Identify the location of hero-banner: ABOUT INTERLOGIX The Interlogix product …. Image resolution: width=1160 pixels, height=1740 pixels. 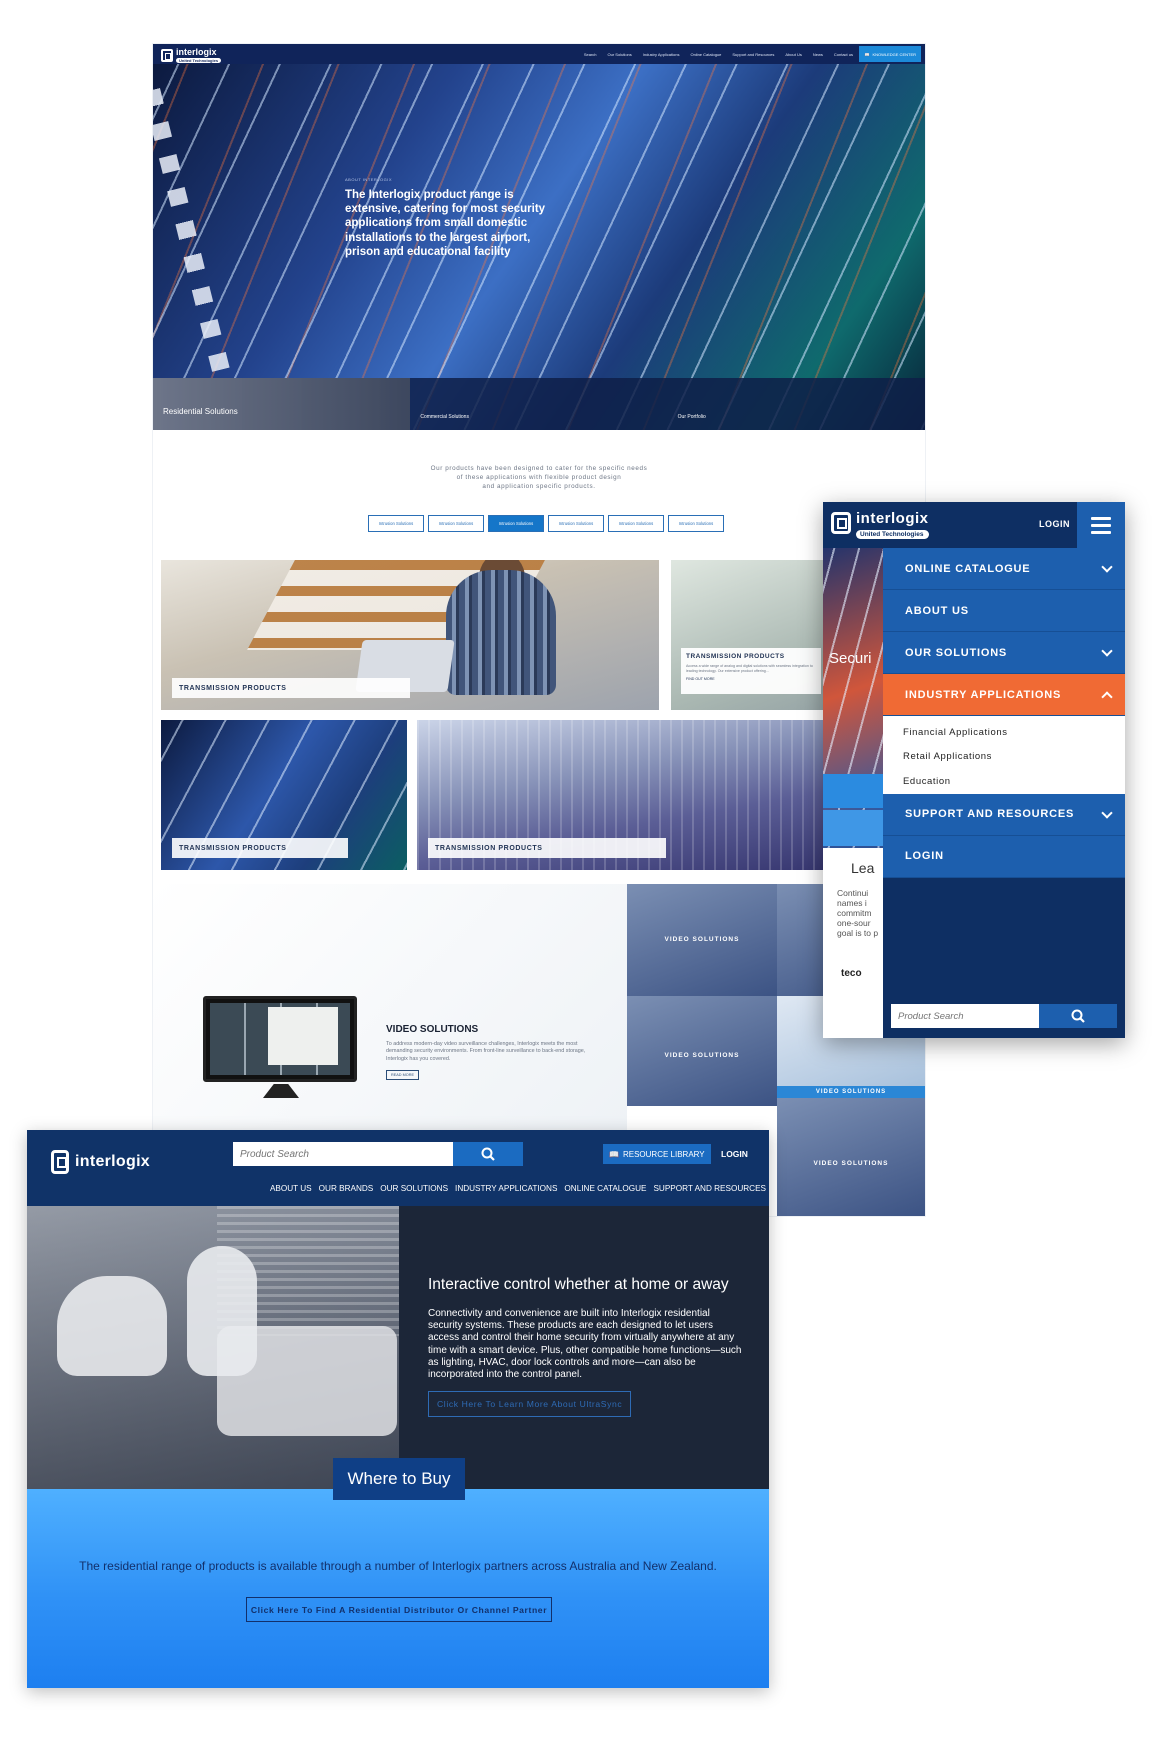
(539, 247).